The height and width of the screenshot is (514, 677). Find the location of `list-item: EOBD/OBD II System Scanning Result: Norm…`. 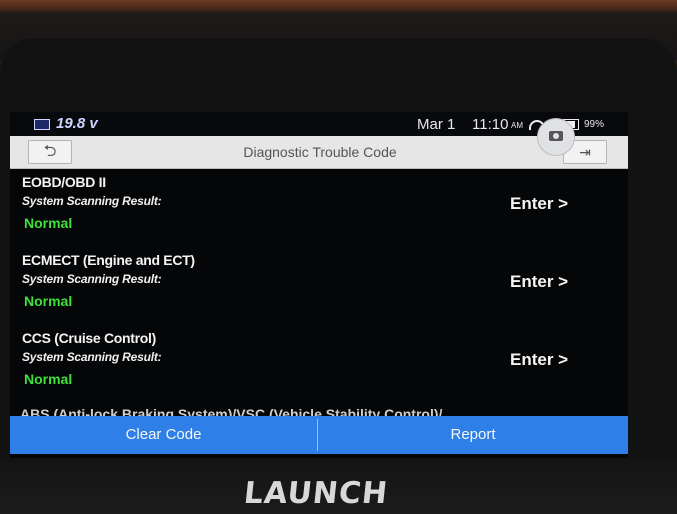

list-item: EOBD/OBD II System Scanning Result: Norm… is located at coordinates (319, 211).